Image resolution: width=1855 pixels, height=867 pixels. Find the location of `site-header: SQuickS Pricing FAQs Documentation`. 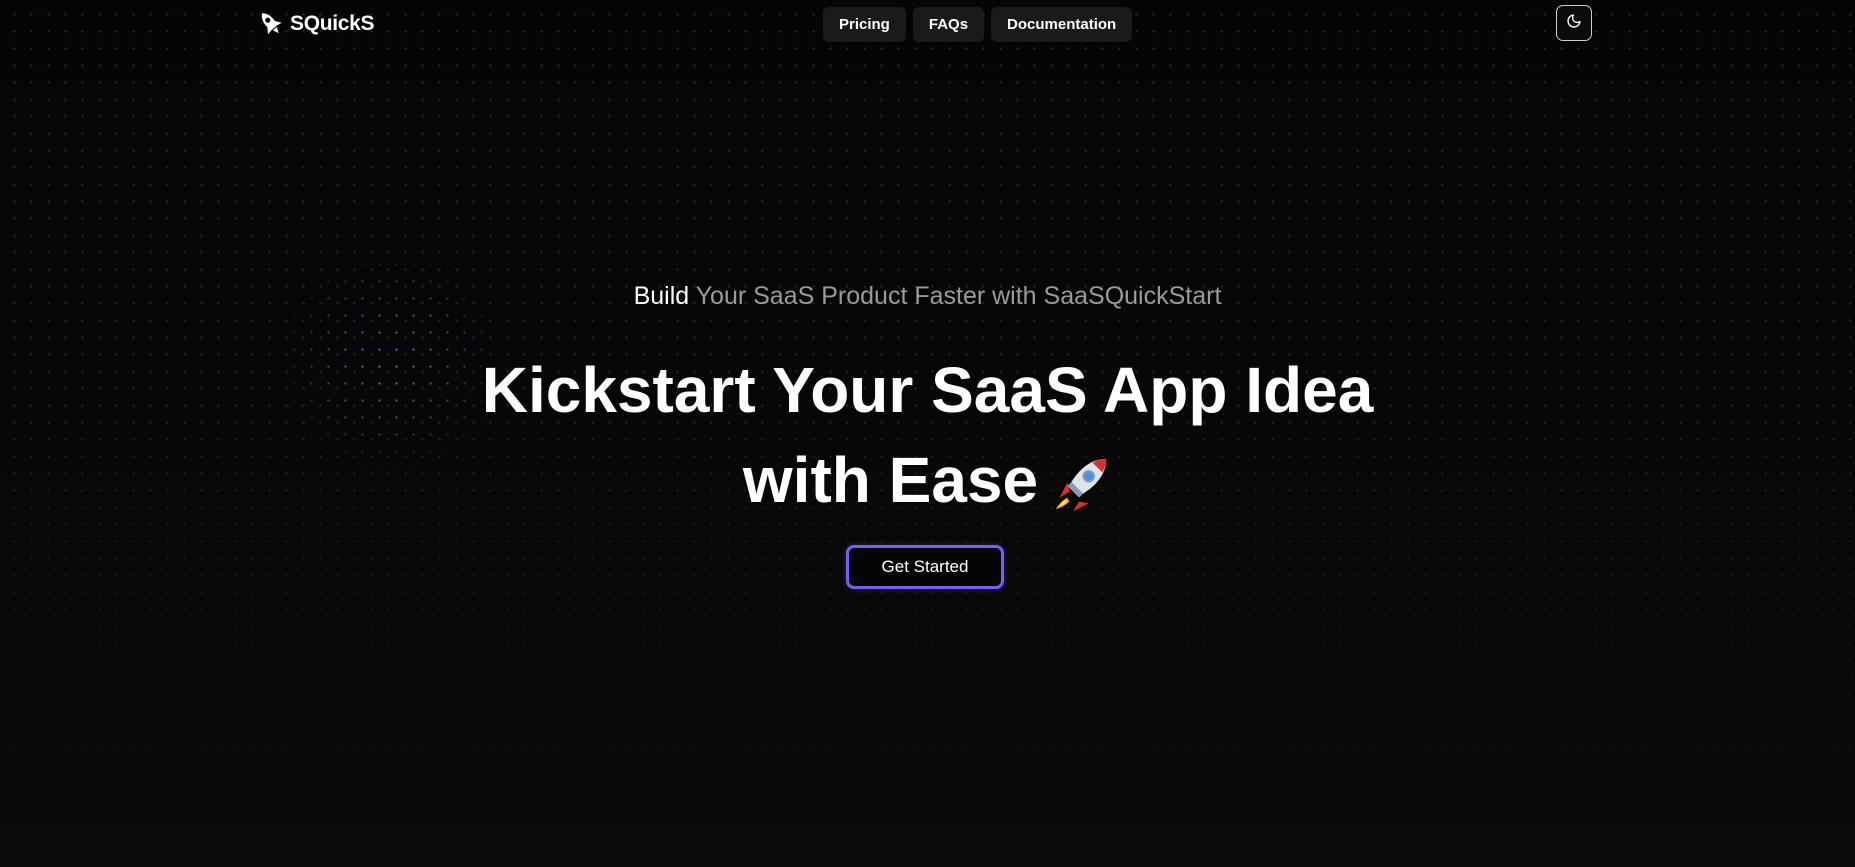

site-header: SQuickS Pricing FAQs Documentation is located at coordinates (927, 25).